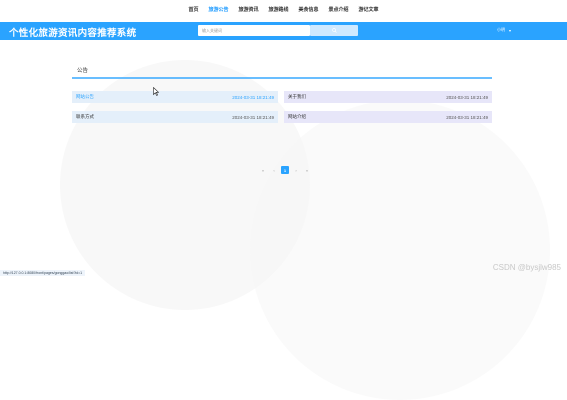 This screenshot has height=400, width=567. I want to click on nav-item-announcements: 旅游公告, so click(218, 9).